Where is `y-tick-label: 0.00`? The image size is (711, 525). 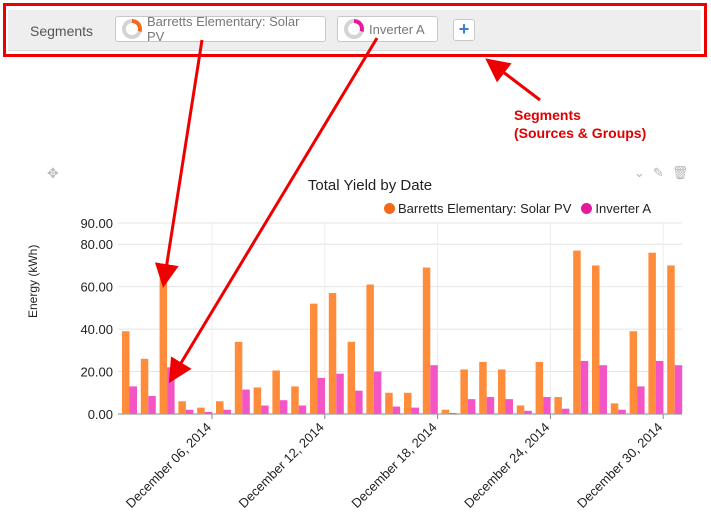
y-tick-label: 0.00 is located at coordinates (100, 414).